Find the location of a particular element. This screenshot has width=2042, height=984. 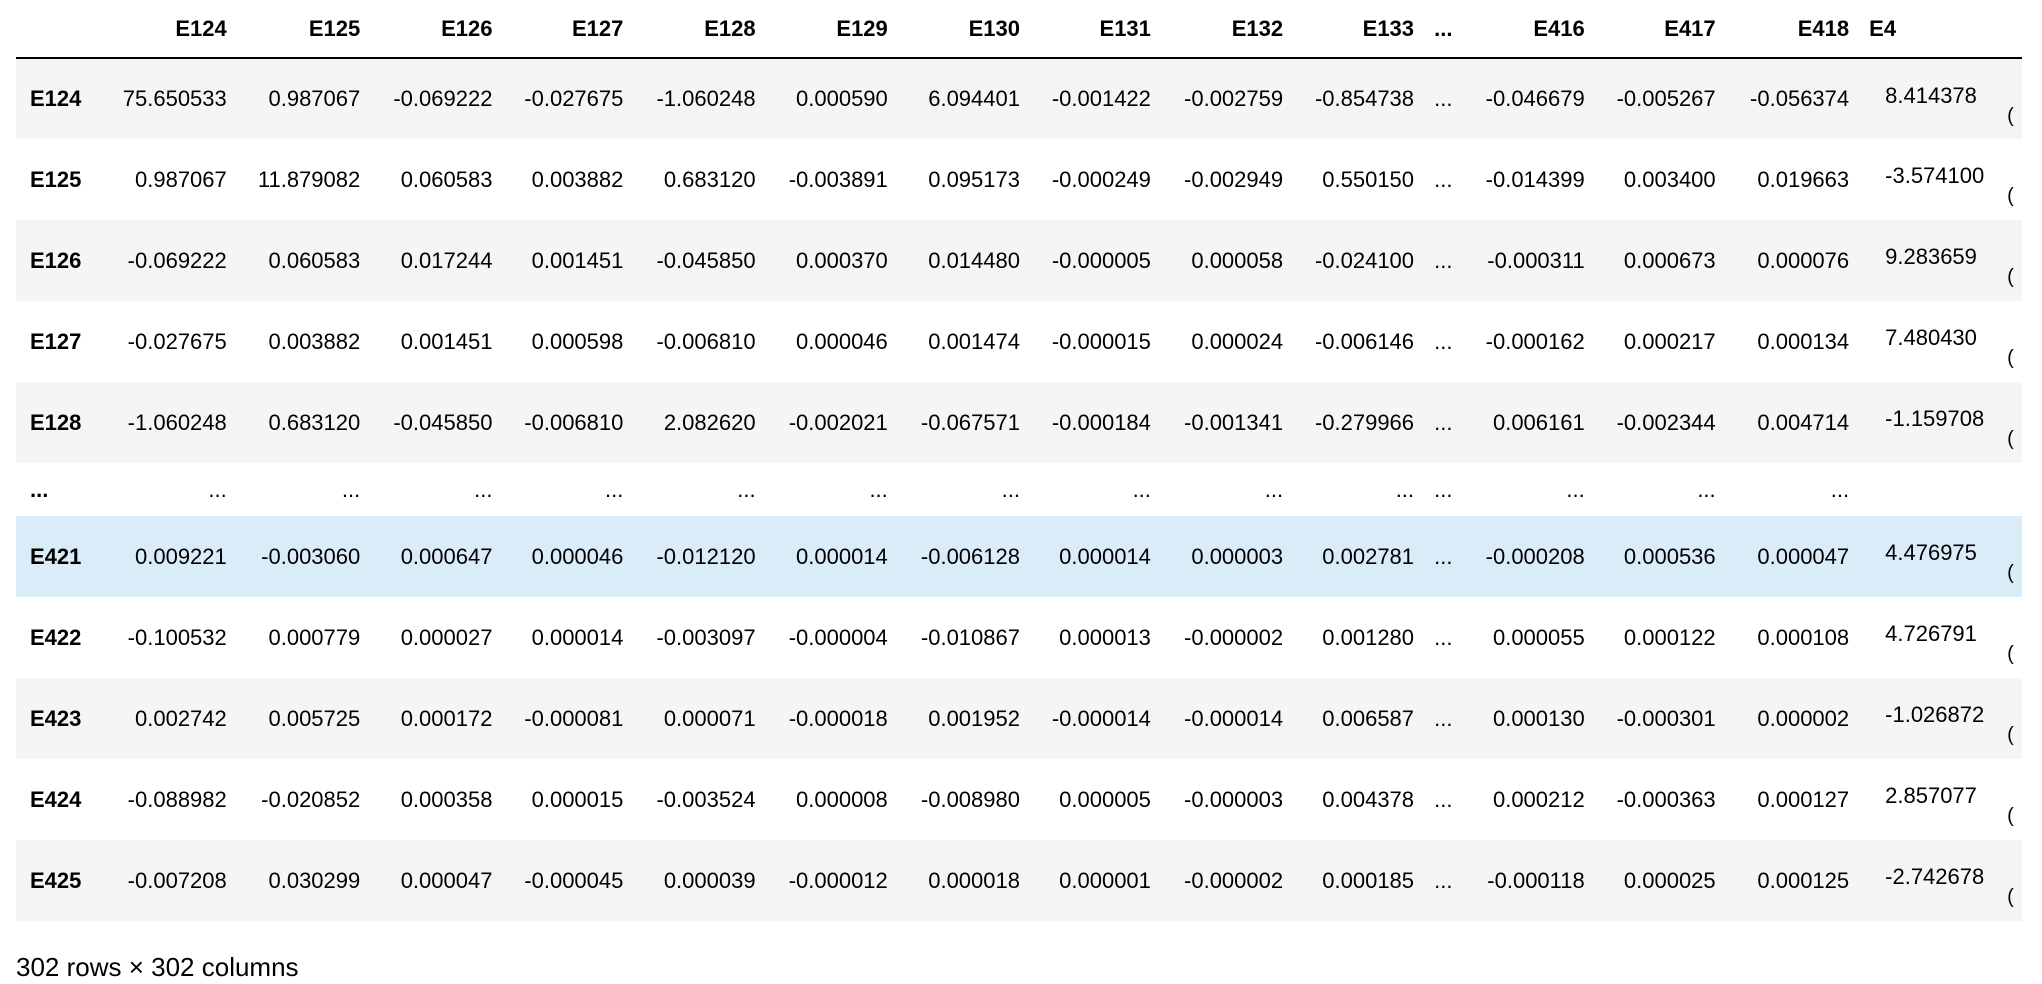

column-header: E132 is located at coordinates (1227, 29).